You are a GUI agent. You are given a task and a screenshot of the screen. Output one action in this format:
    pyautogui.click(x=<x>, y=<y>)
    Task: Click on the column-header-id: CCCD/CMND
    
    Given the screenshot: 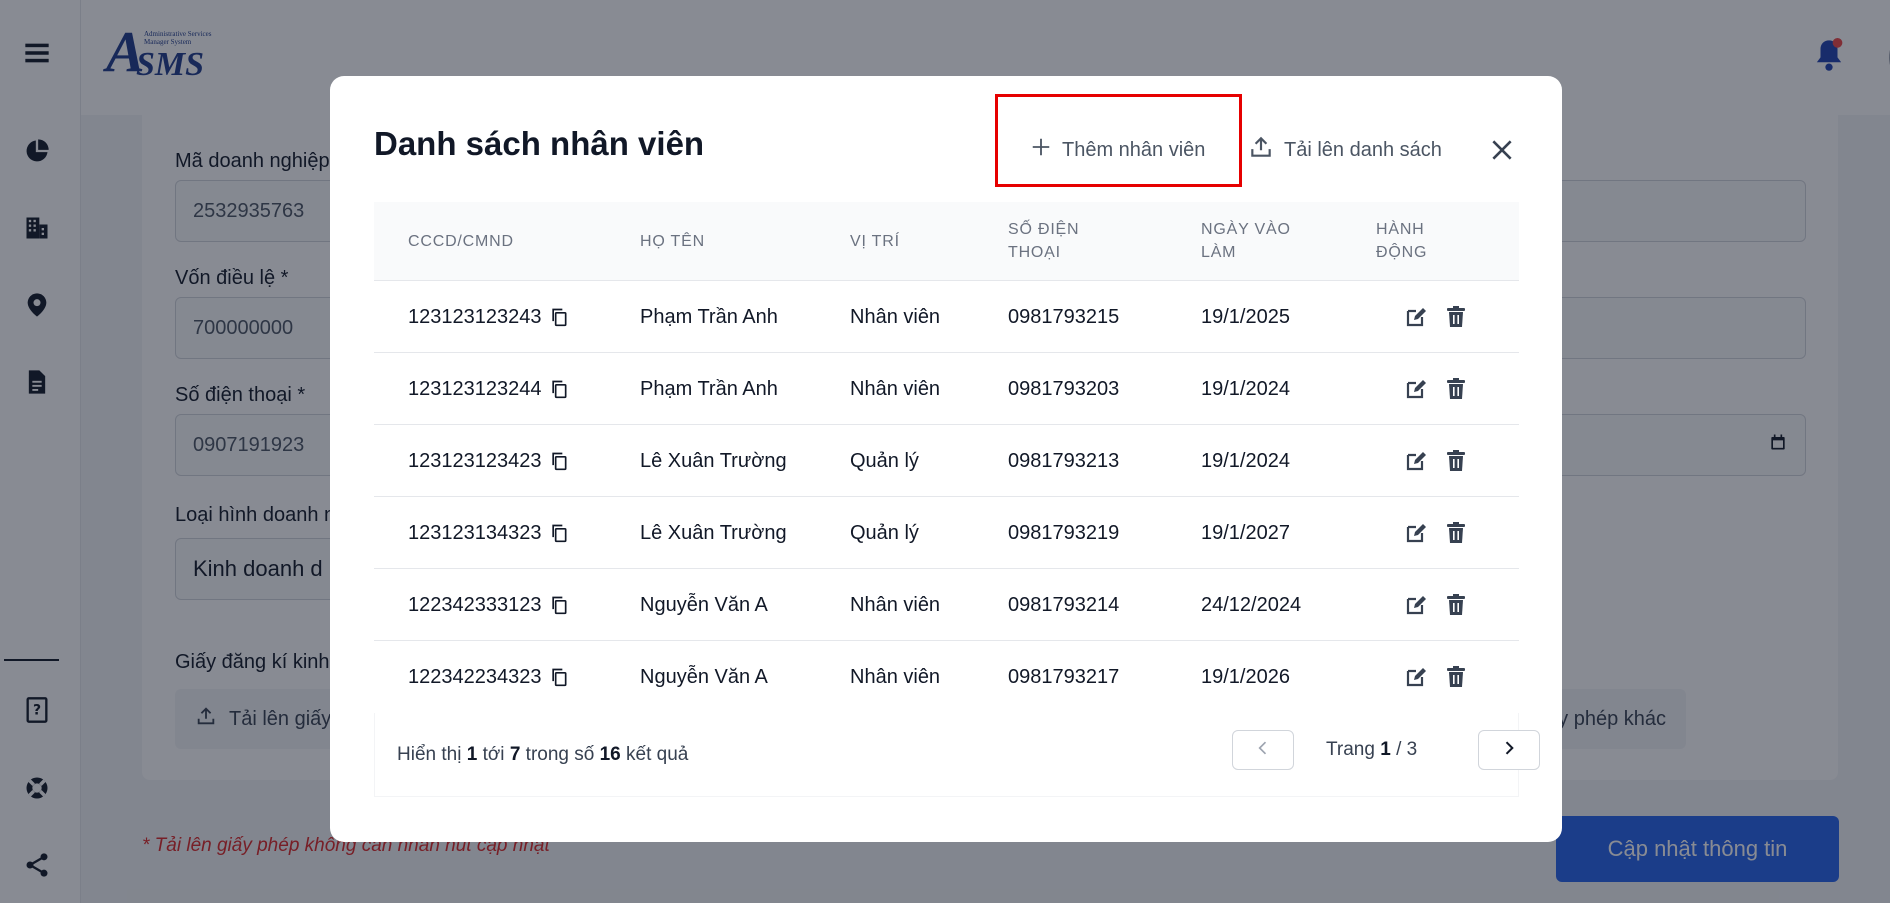 What is the action you would take?
    pyautogui.click(x=461, y=241)
    